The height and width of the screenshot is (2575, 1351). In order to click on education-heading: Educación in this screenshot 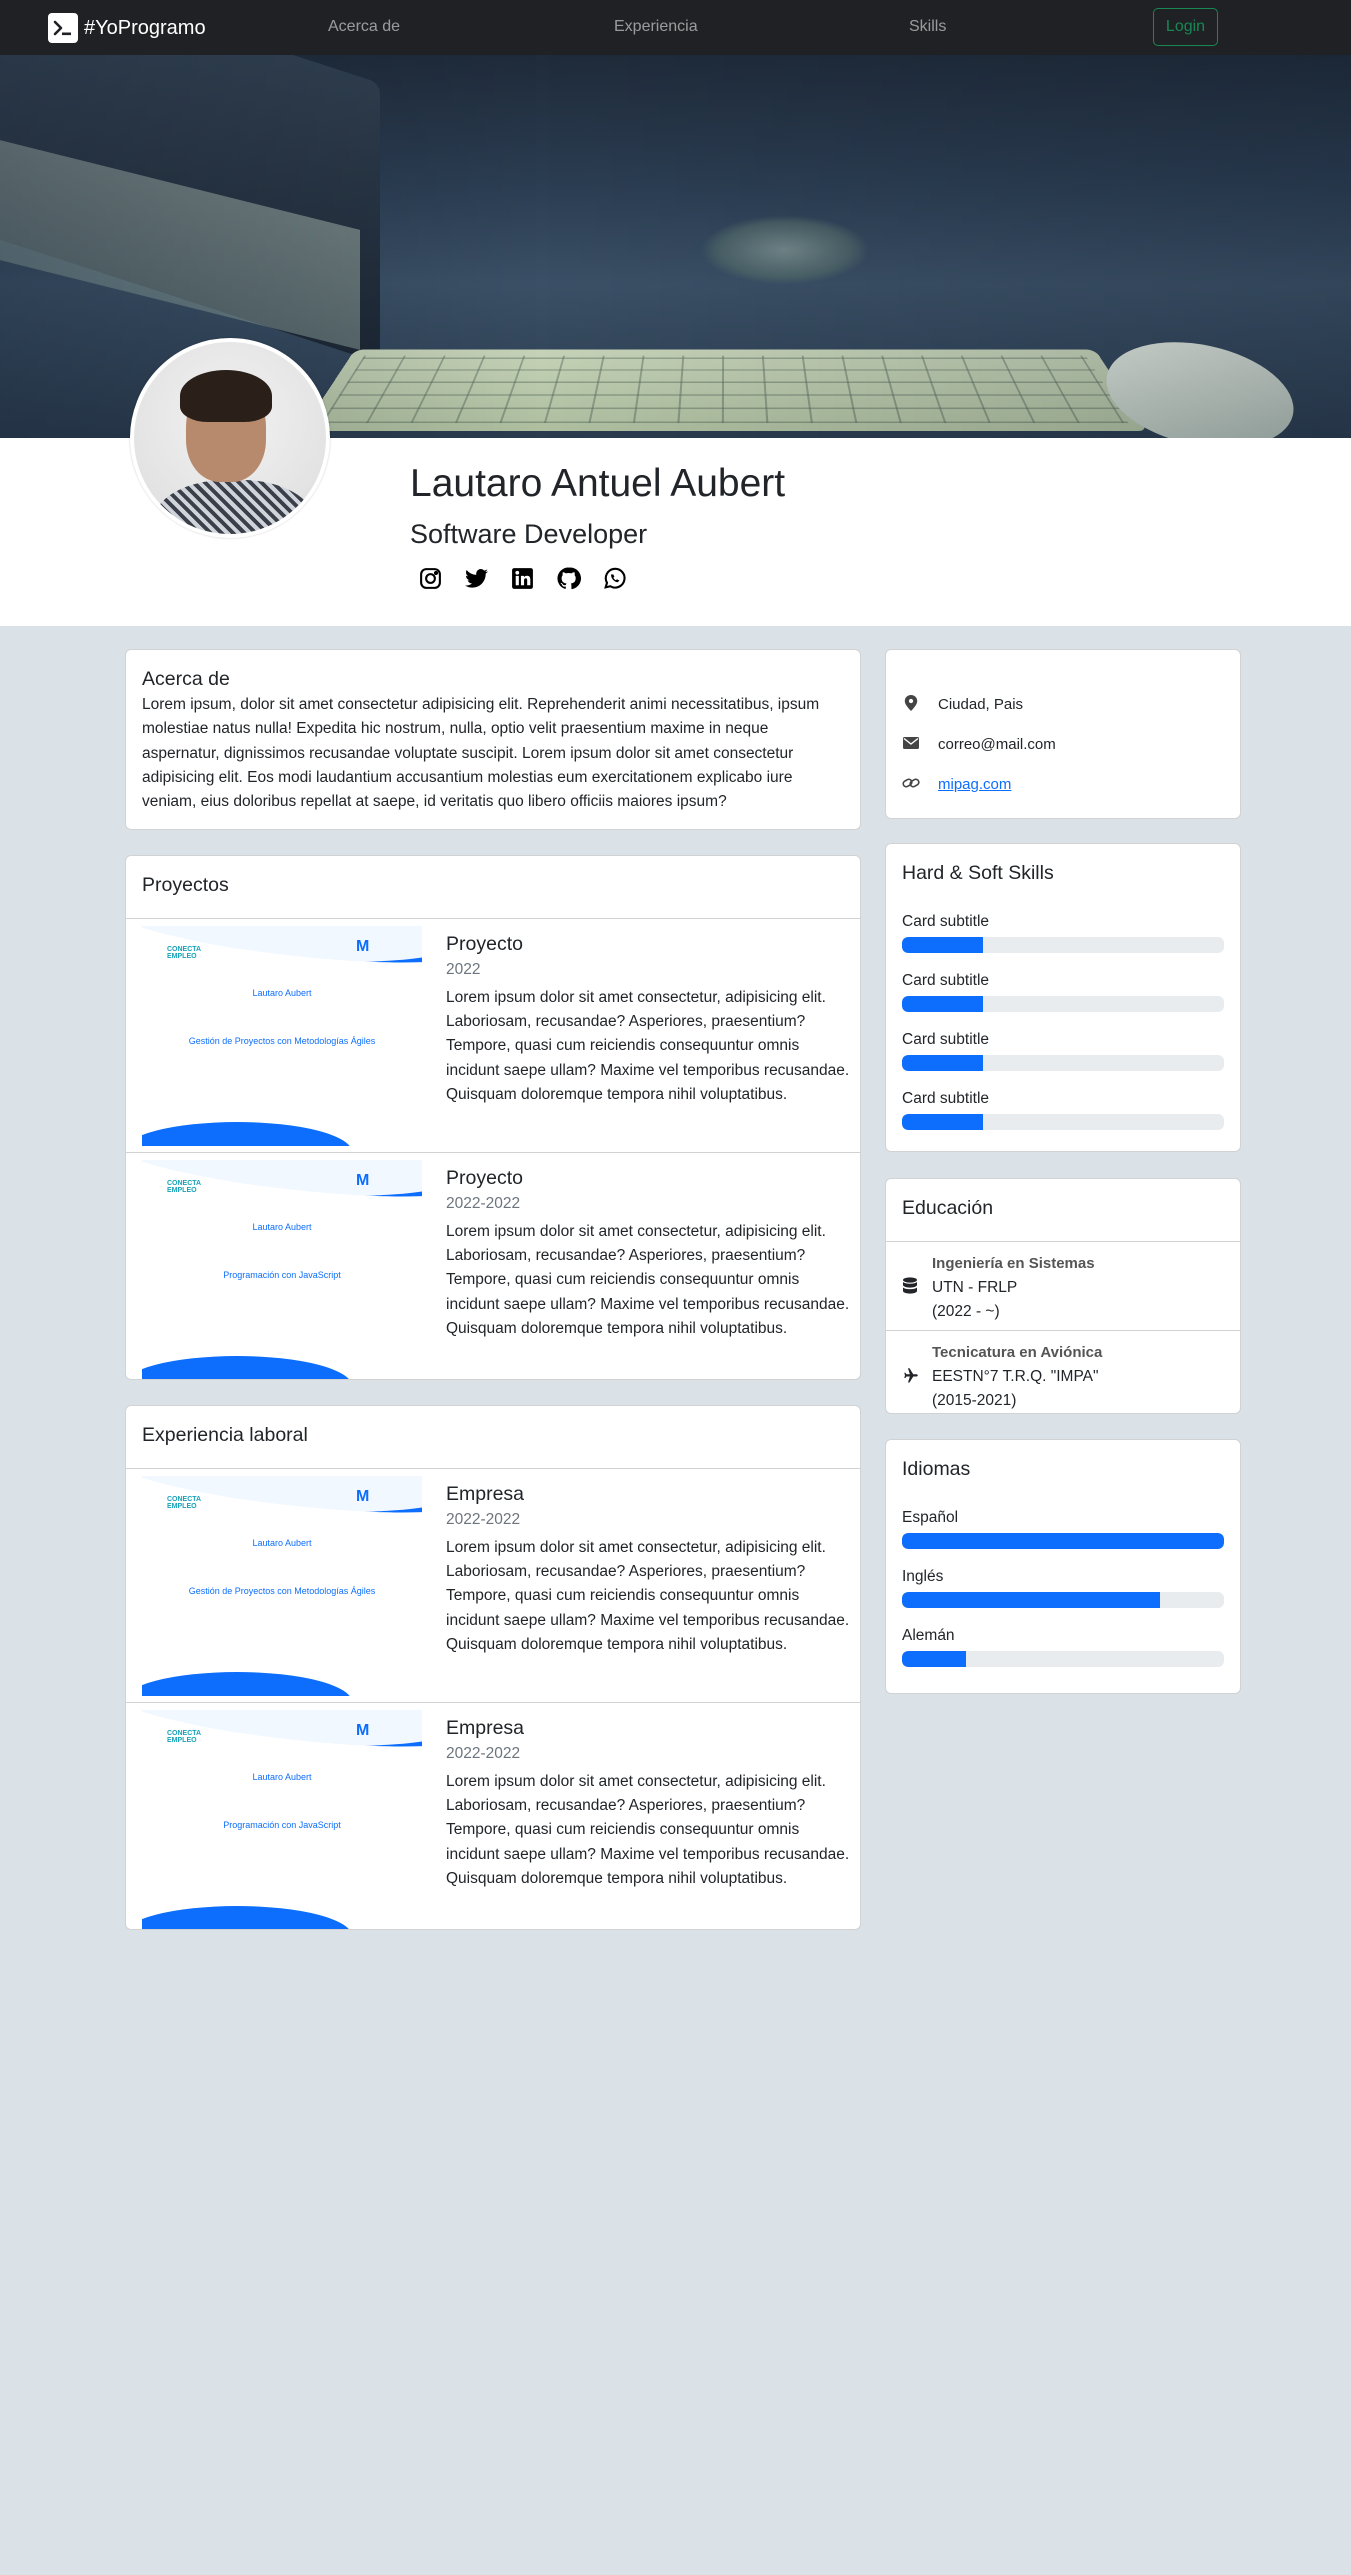, I will do `click(948, 1208)`.